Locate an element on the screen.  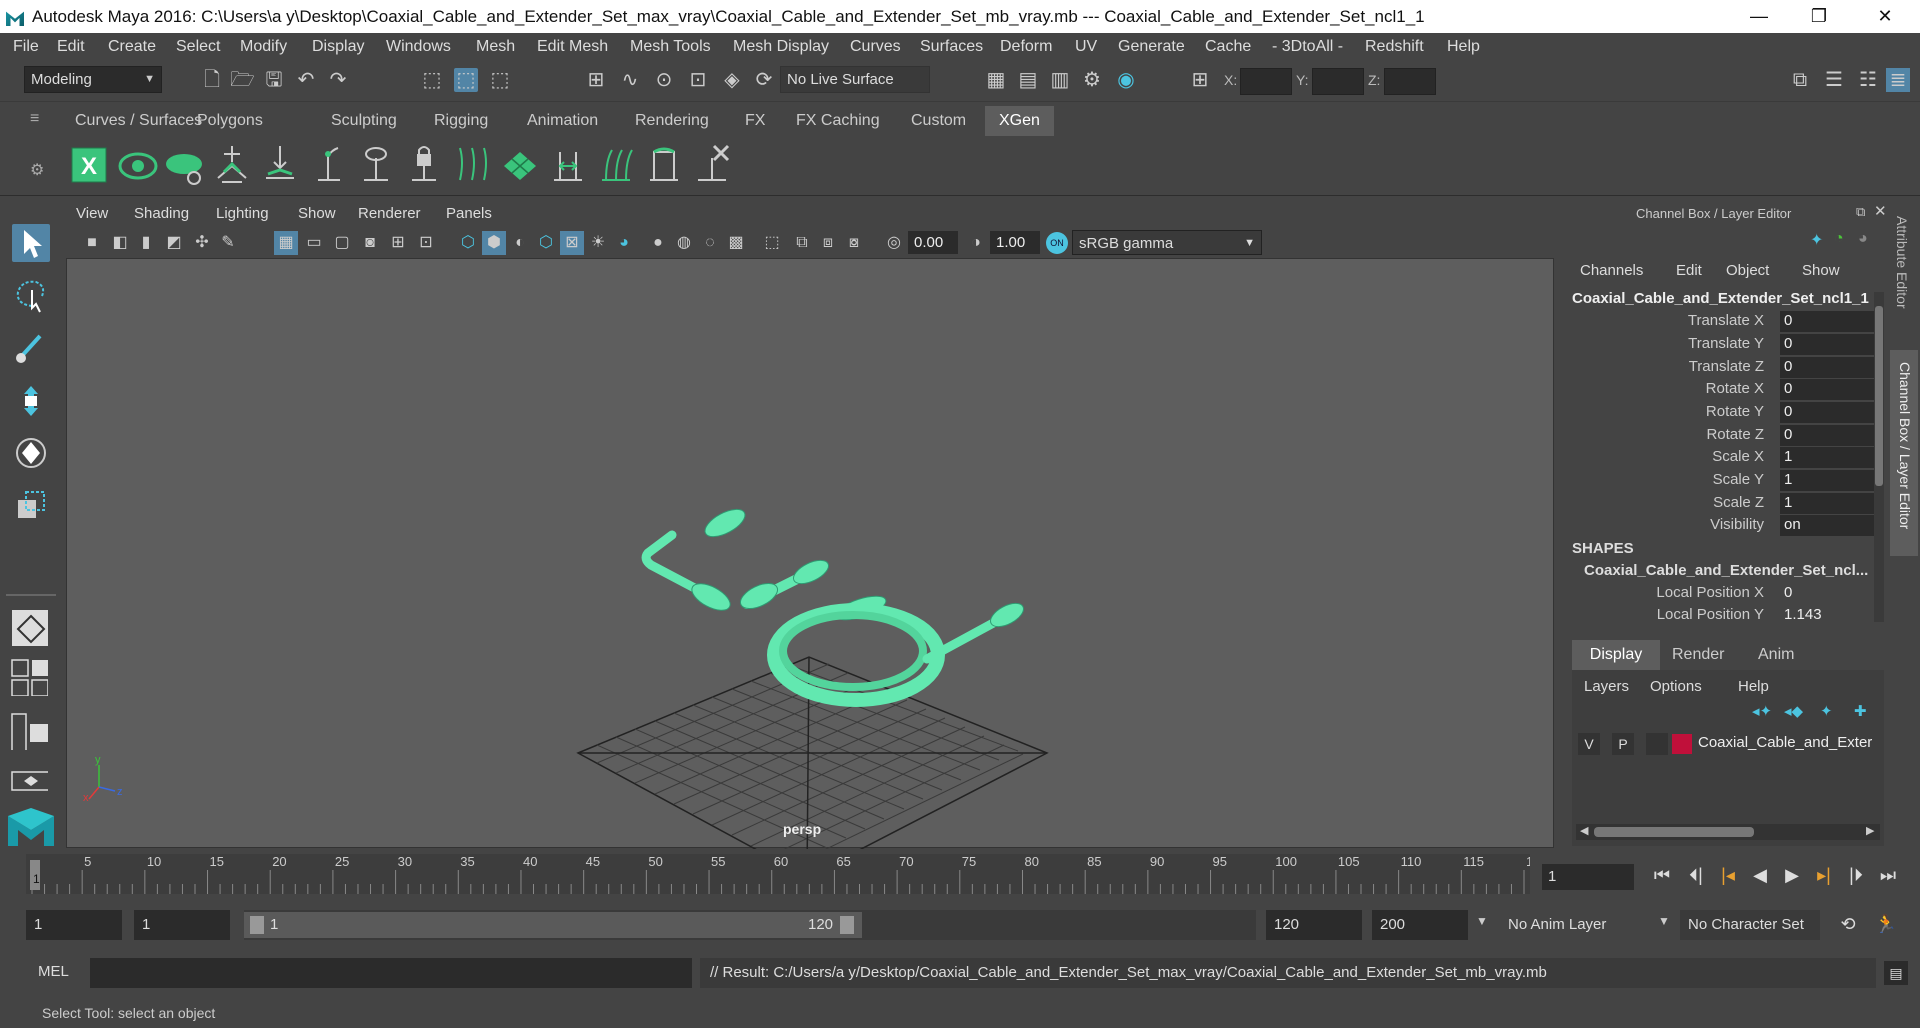
tab-curves-surfaces: Curves / Surfaces is located at coordinates (138, 121).